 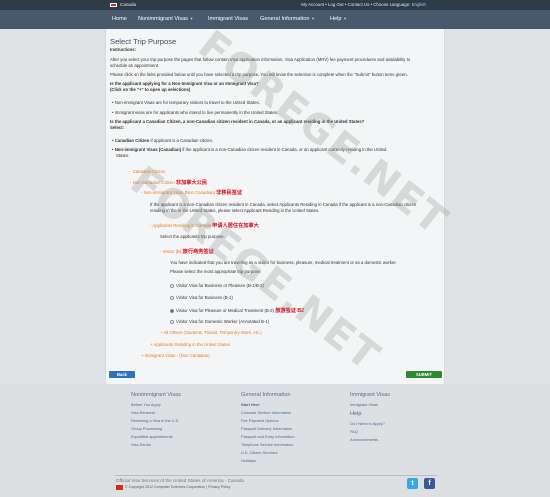 I want to click on option-b1-label: Visitor Visa for Business (B-1), so click(x=204, y=297).